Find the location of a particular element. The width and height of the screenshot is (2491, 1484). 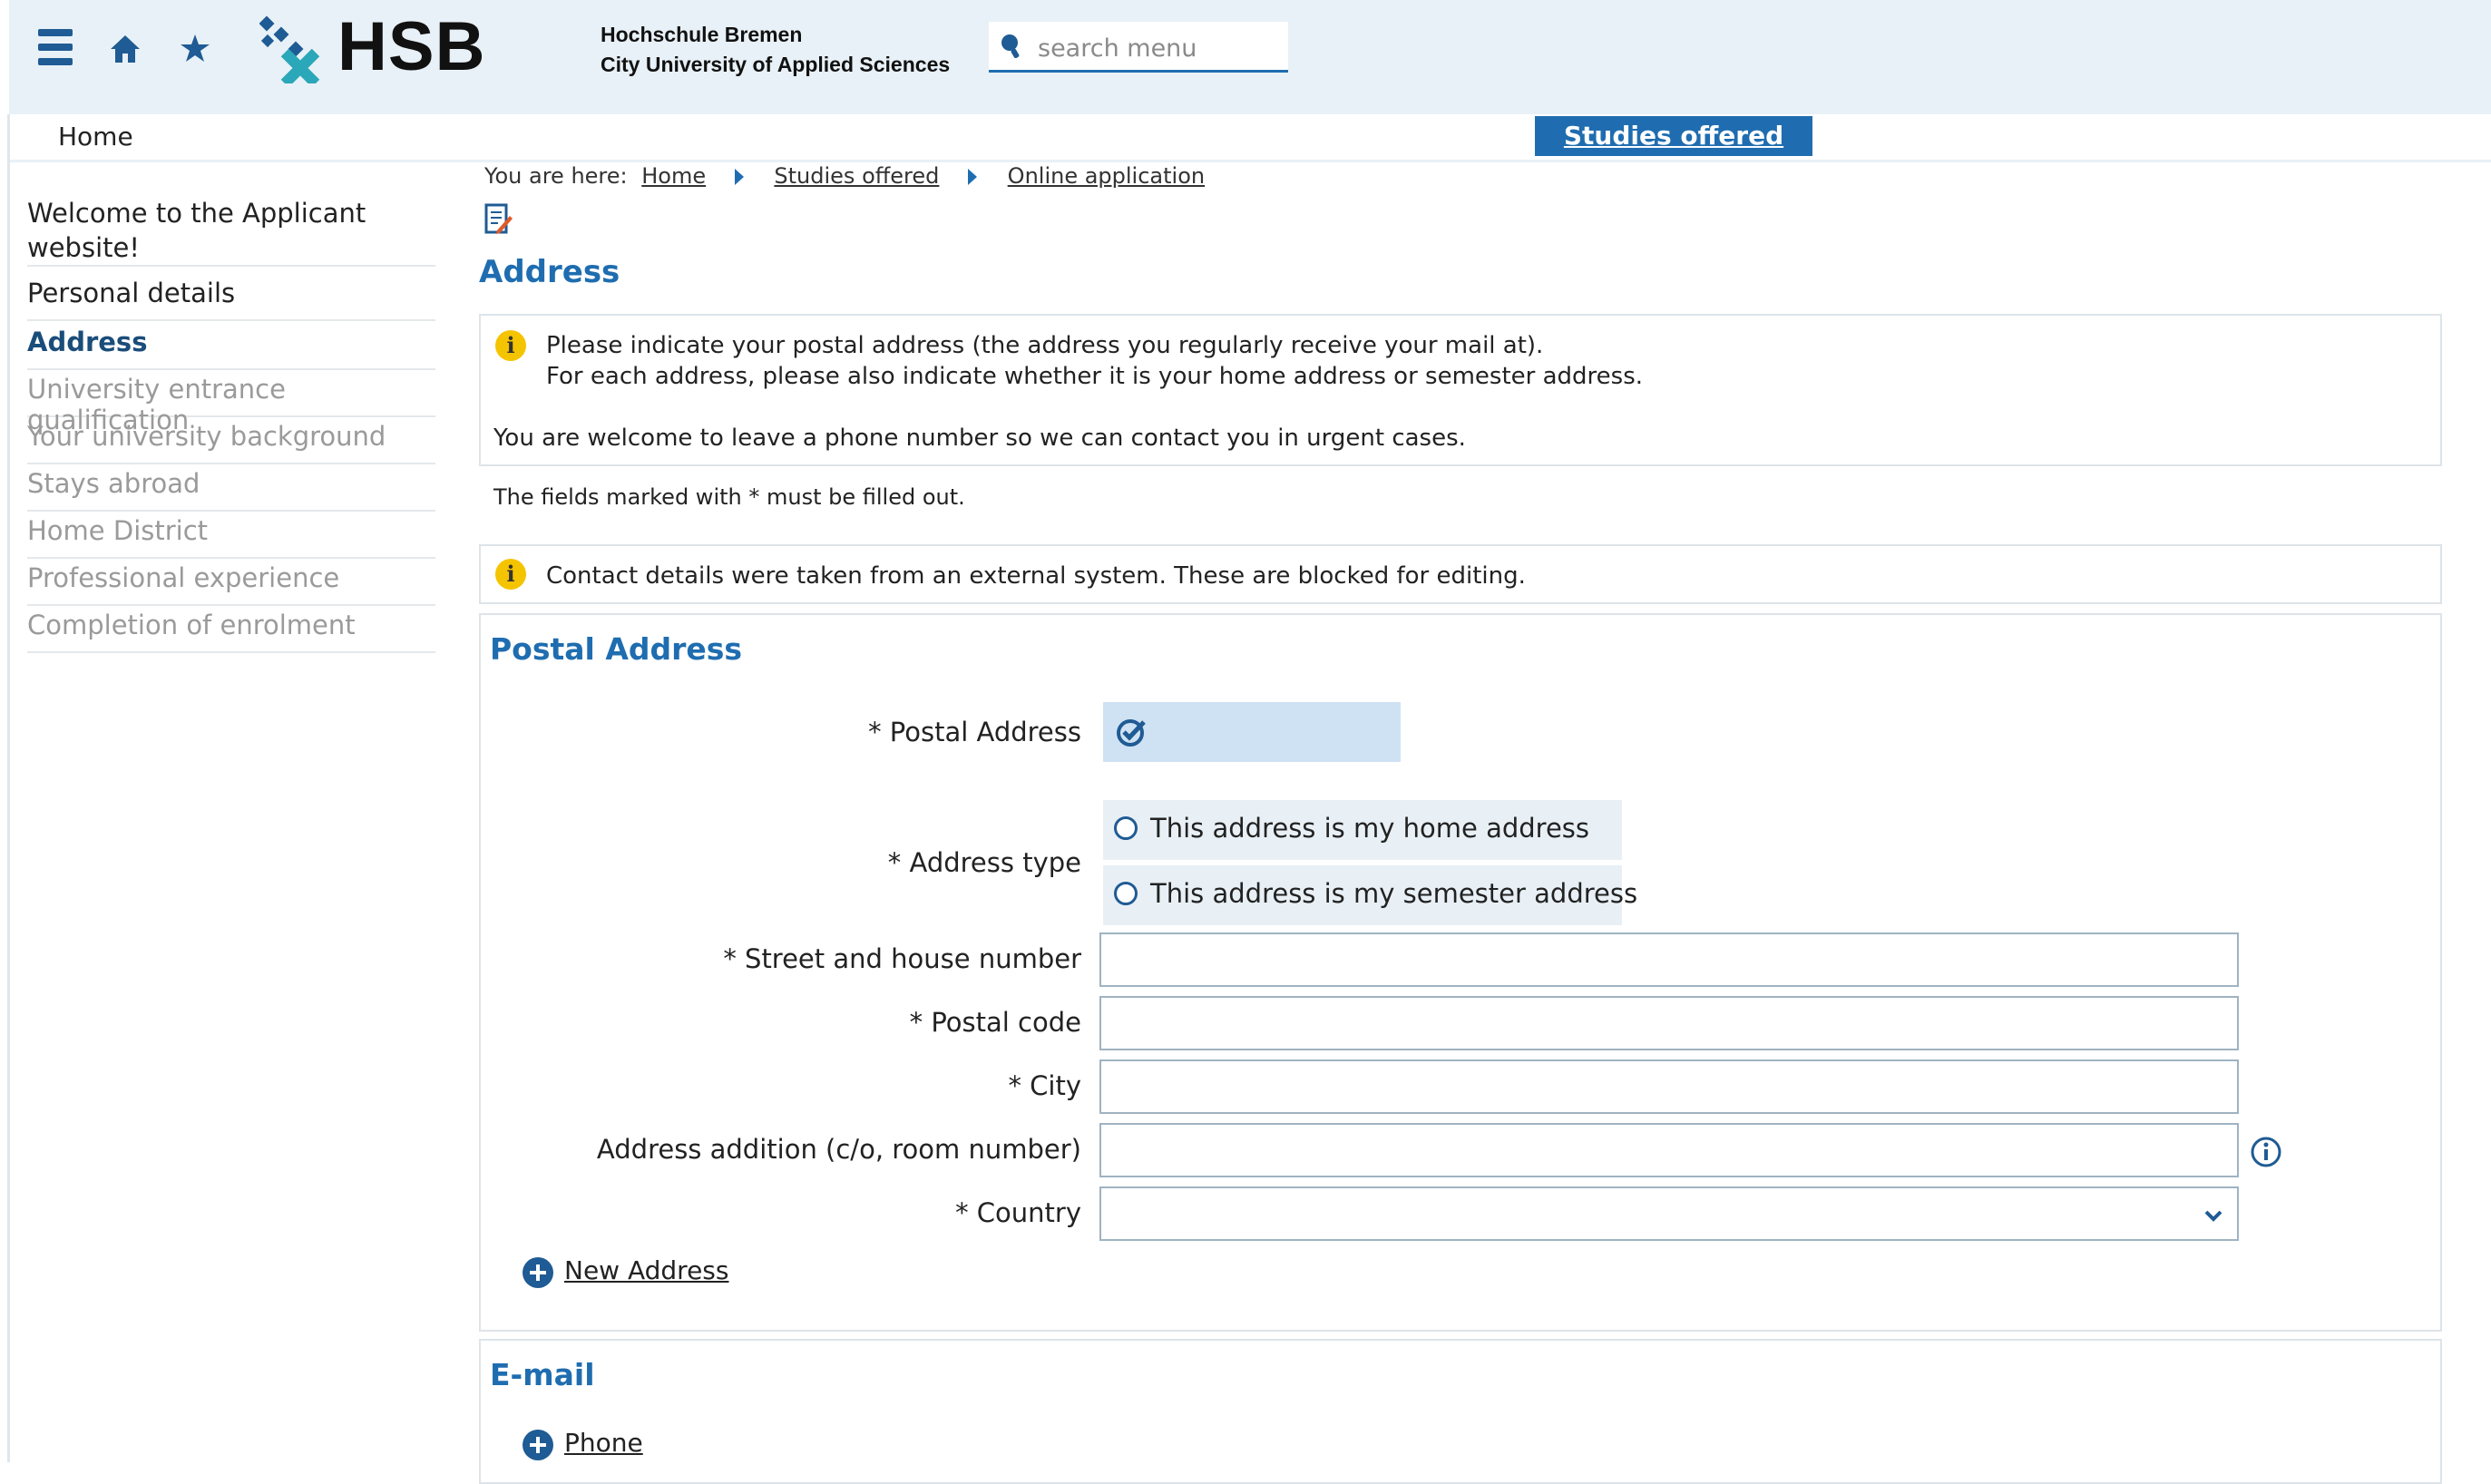

page-left-border is located at coordinates (9, 788).